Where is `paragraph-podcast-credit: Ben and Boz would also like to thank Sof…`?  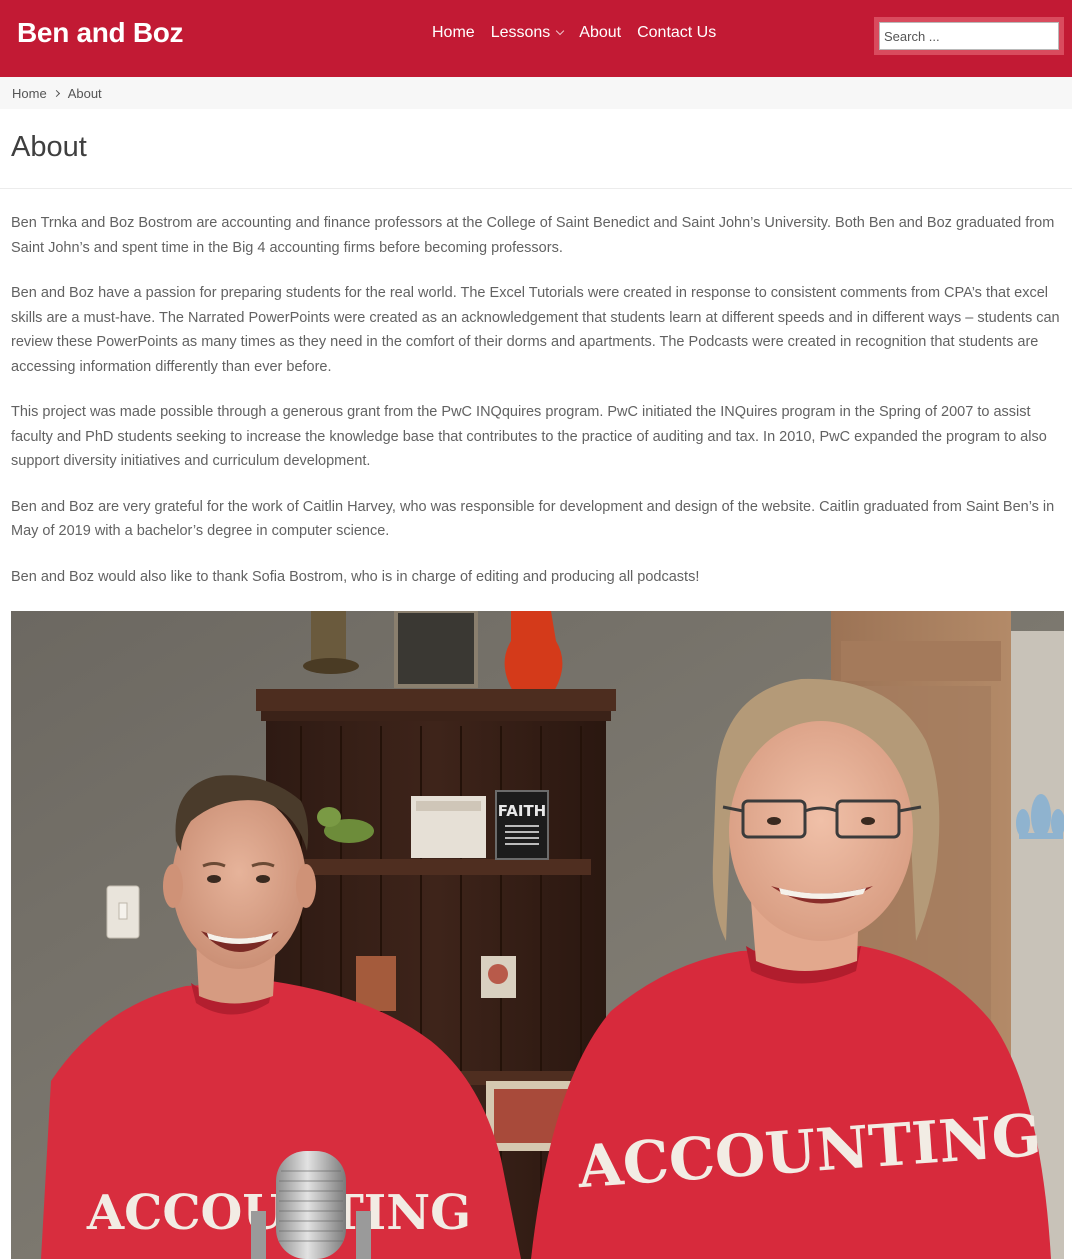
paragraph-podcast-credit: Ben and Boz would also like to thank Sof… is located at coordinates (355, 576).